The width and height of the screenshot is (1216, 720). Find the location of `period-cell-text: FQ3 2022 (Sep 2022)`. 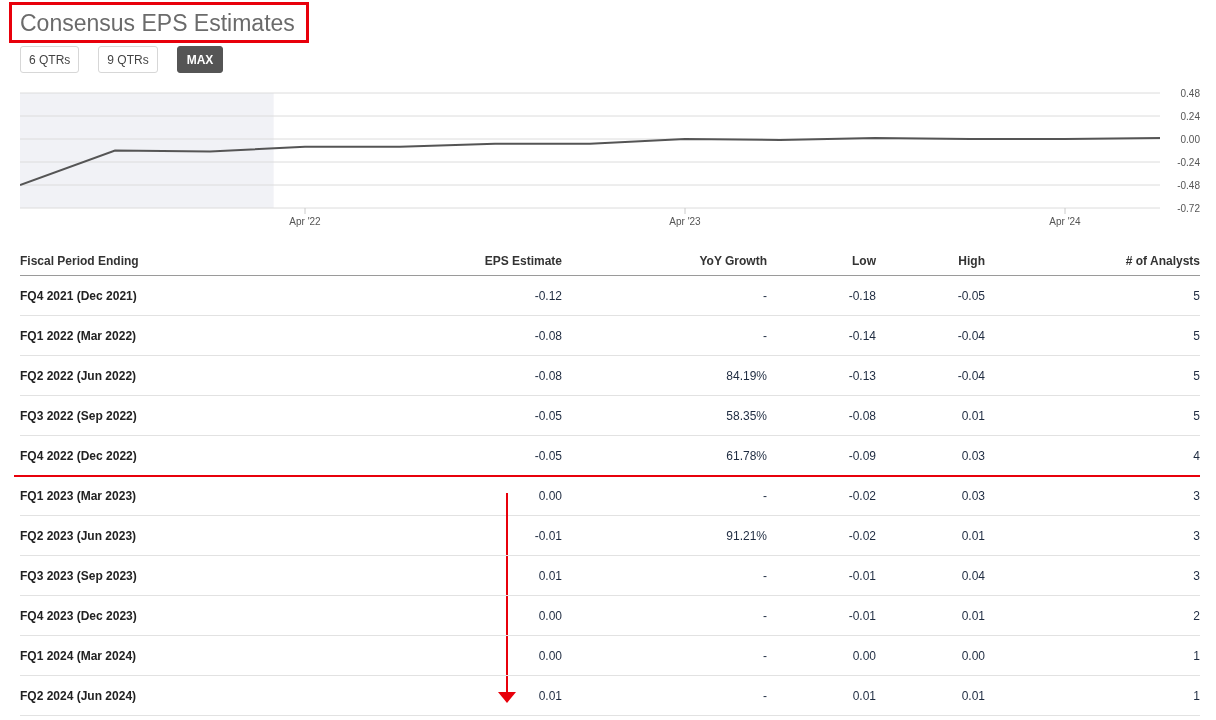

period-cell-text: FQ3 2022 (Sep 2022) is located at coordinates (79, 415).